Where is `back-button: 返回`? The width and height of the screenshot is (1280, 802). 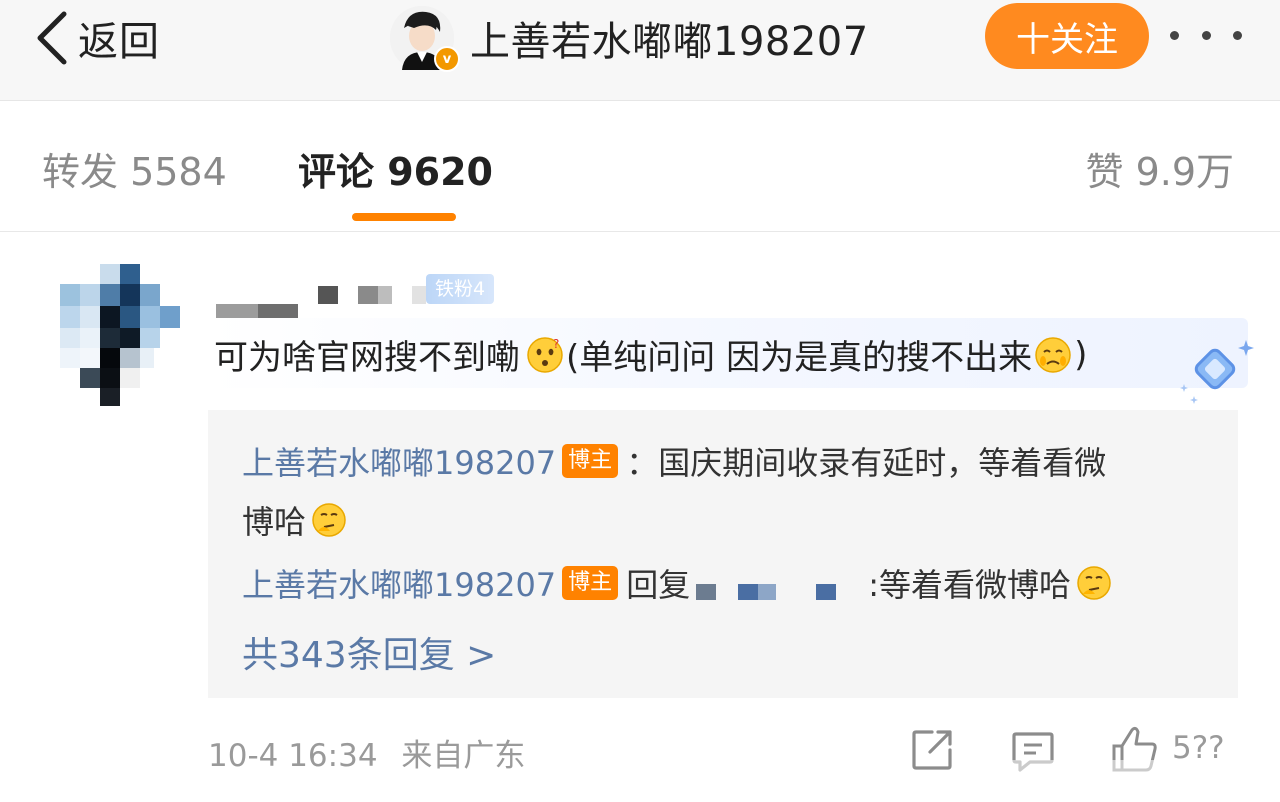 back-button: 返回 is located at coordinates (97, 38).